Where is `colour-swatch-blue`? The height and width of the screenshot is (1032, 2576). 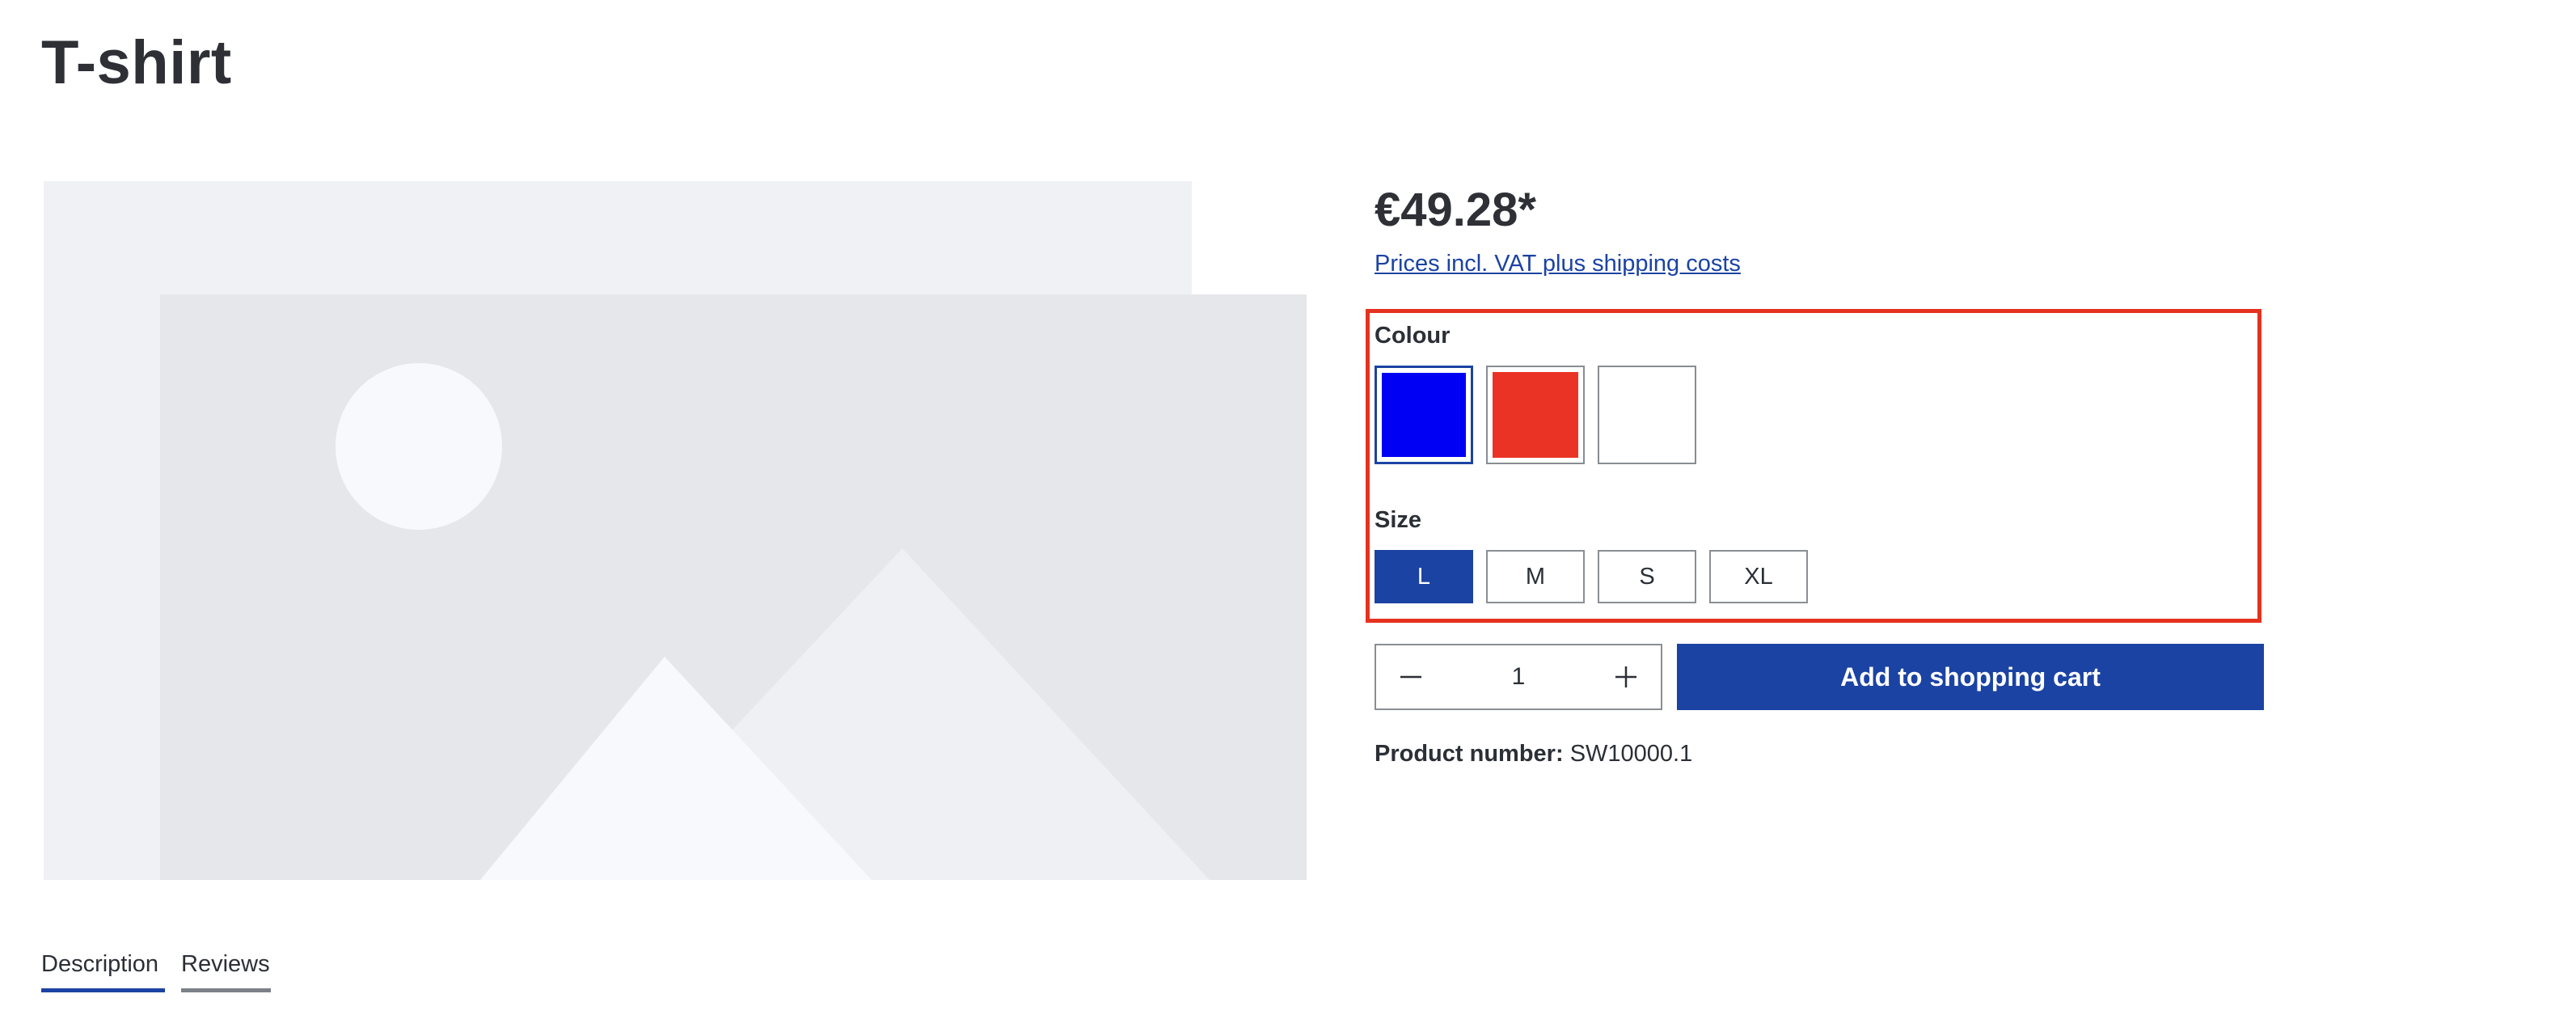 colour-swatch-blue is located at coordinates (1424, 415).